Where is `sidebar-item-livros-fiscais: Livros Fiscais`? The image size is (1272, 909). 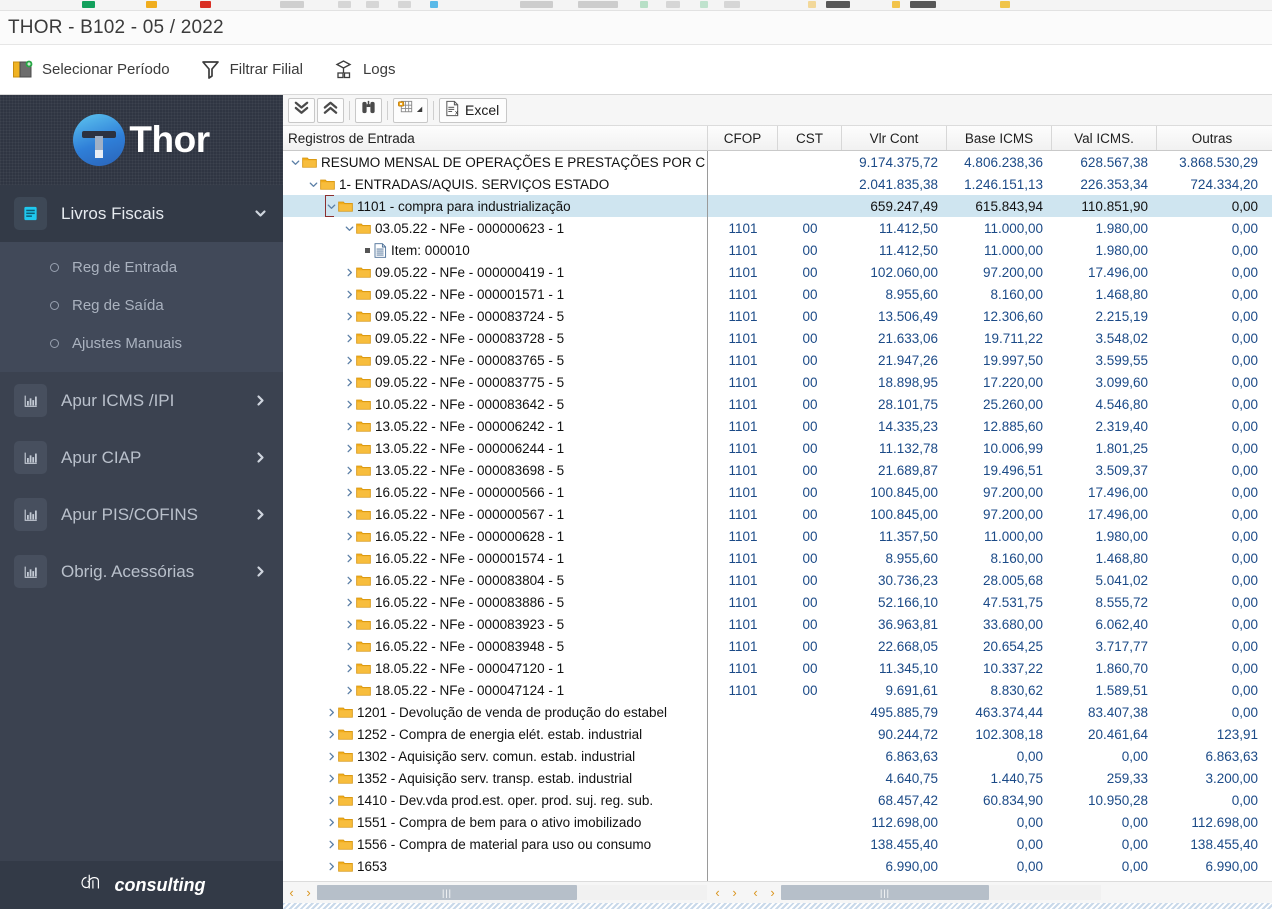
sidebar-item-livros-fiscais: Livros Fiscais is located at coordinates (141, 213).